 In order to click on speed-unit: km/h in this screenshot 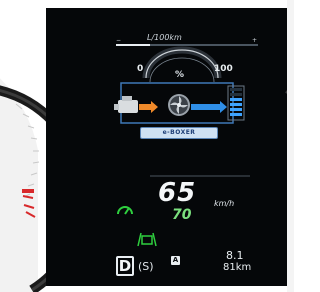, I will do `click(224, 203)`.